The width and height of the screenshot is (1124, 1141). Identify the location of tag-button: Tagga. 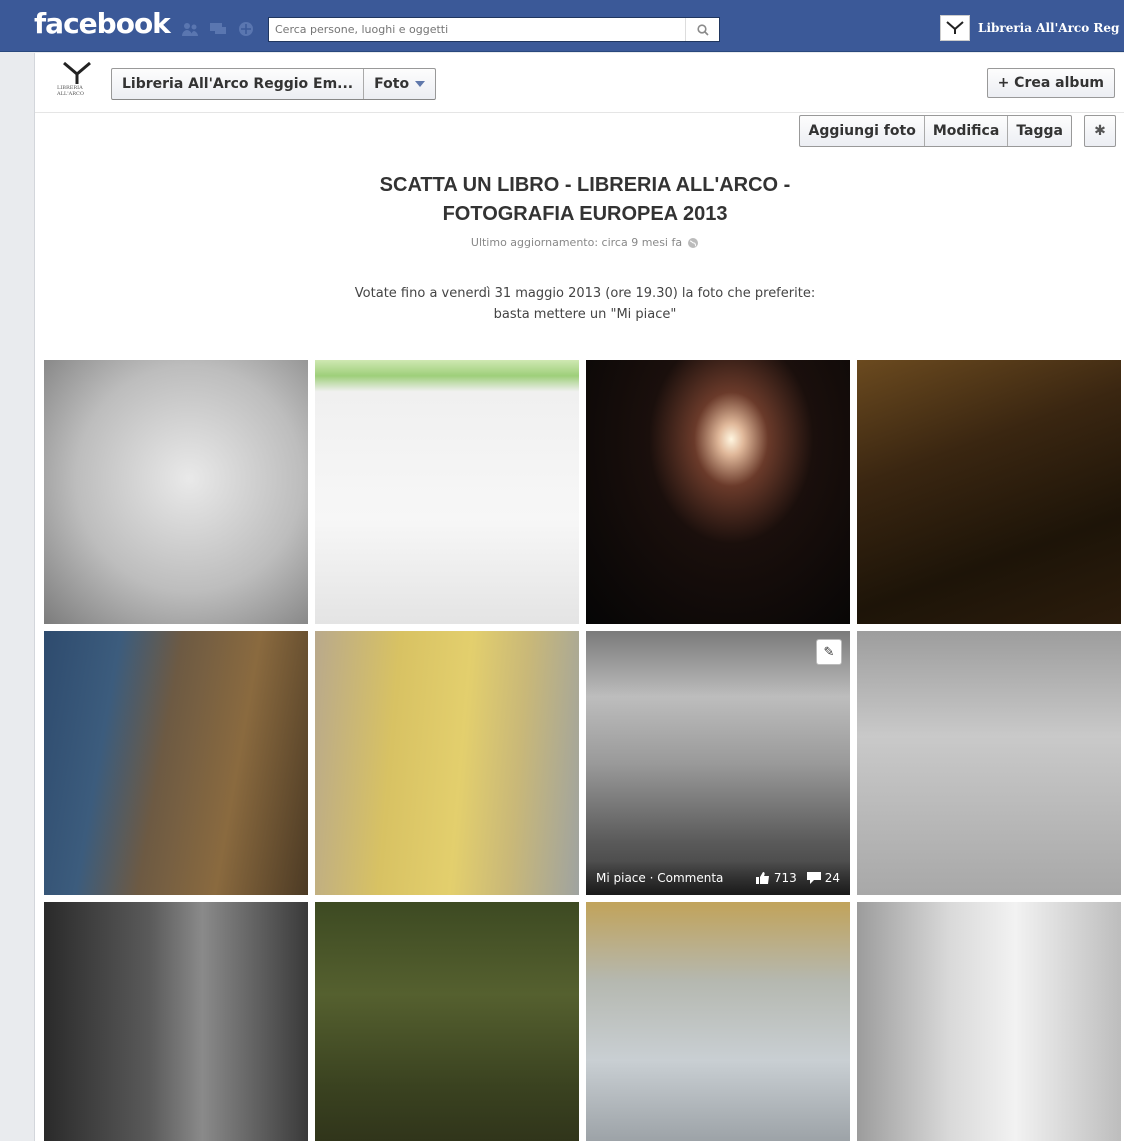
(1039, 131).